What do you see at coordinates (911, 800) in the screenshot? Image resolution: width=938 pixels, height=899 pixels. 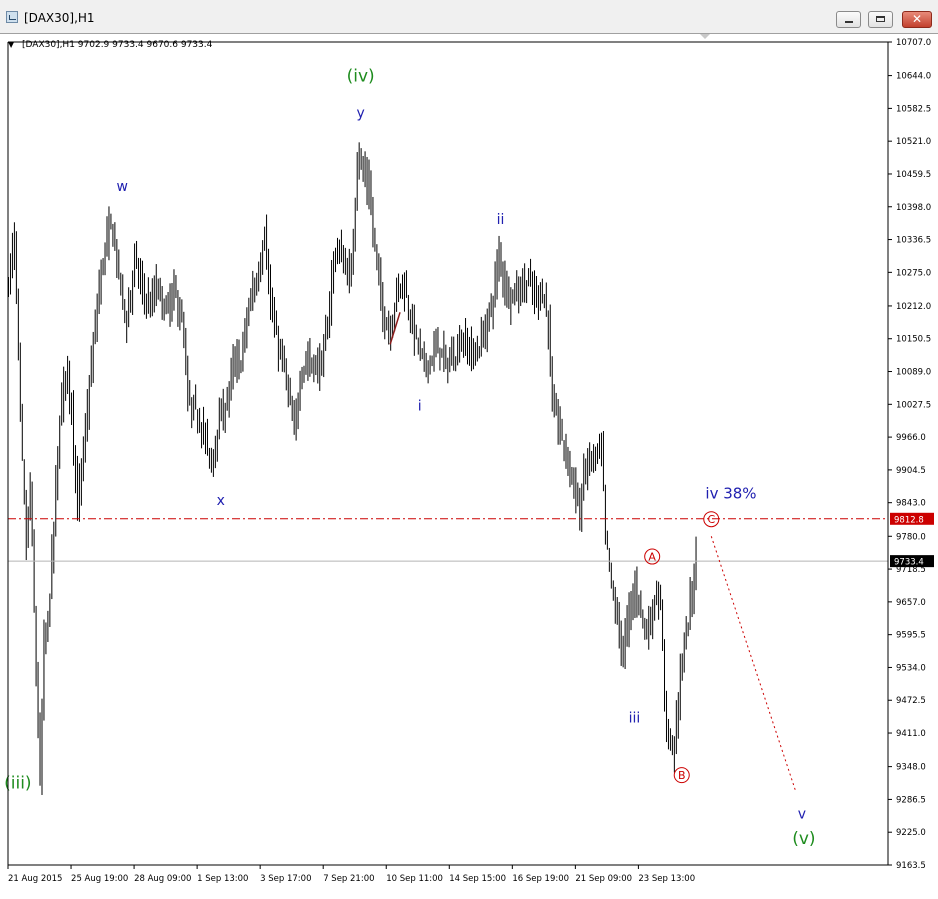 I see `y-tick-label: 9286.5` at bounding box center [911, 800].